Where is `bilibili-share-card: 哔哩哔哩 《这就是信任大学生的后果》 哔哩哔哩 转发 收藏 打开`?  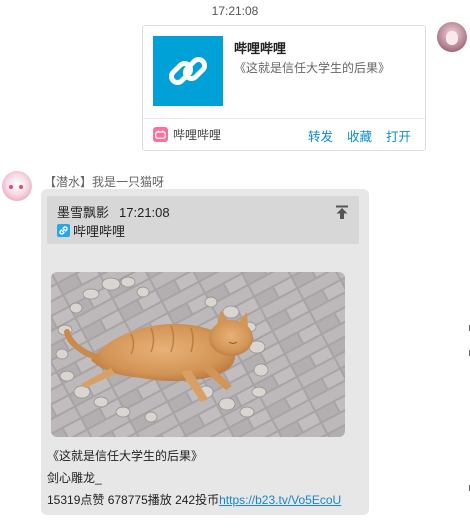
bilibili-share-card: 哔哩哔哩 《这就是信任大学生的后果》 哔哩哔哩 转发 收藏 打开 is located at coordinates (284, 88).